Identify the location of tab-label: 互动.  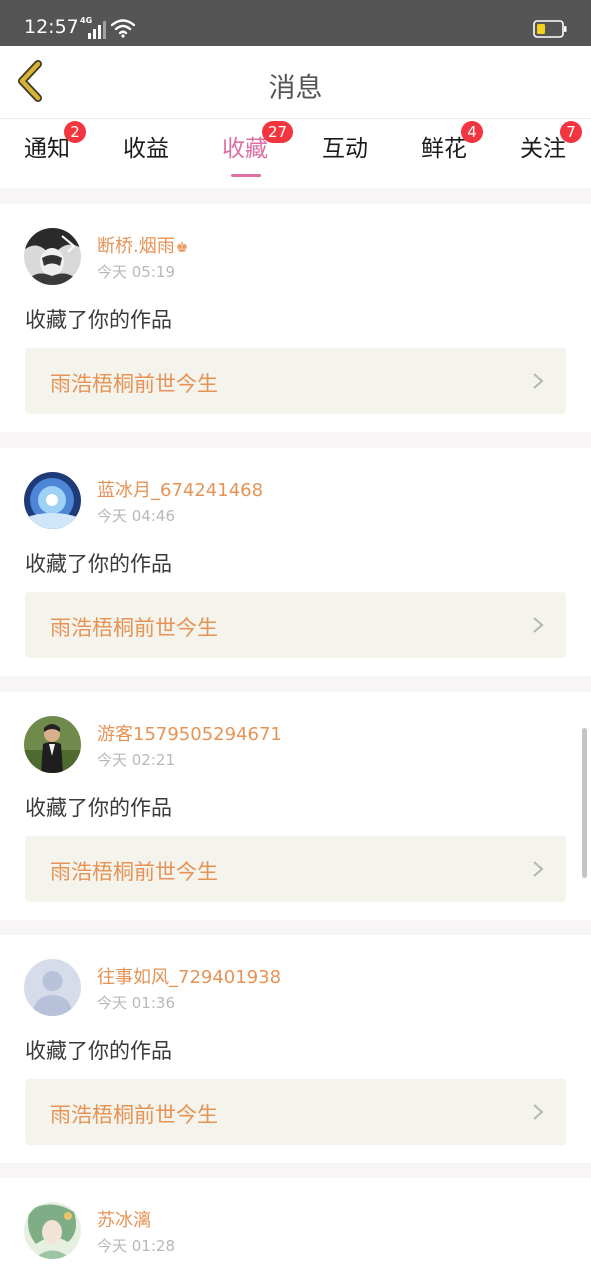
(345, 149).